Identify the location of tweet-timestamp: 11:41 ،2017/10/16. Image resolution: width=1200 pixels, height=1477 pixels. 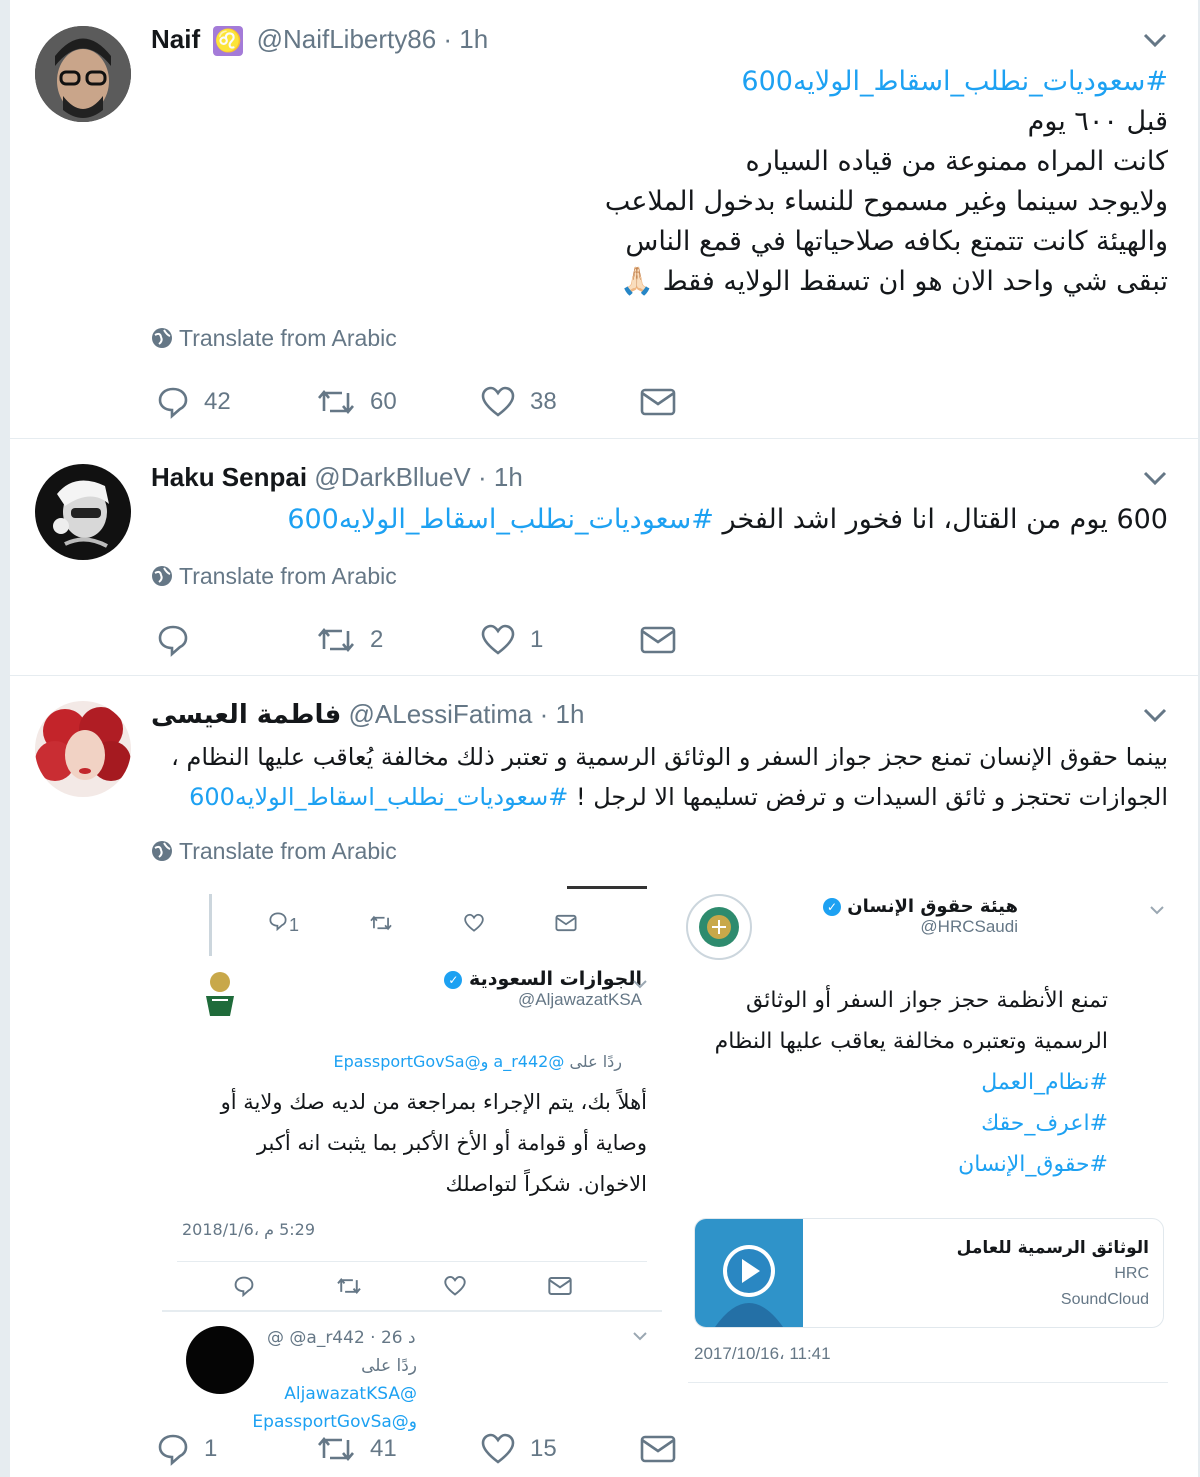
(762, 1354).